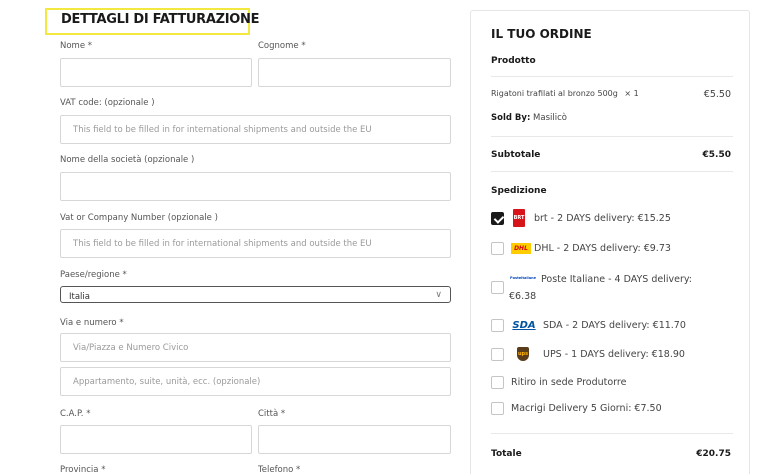  I want to click on product-header: Prodotto, so click(513, 61).